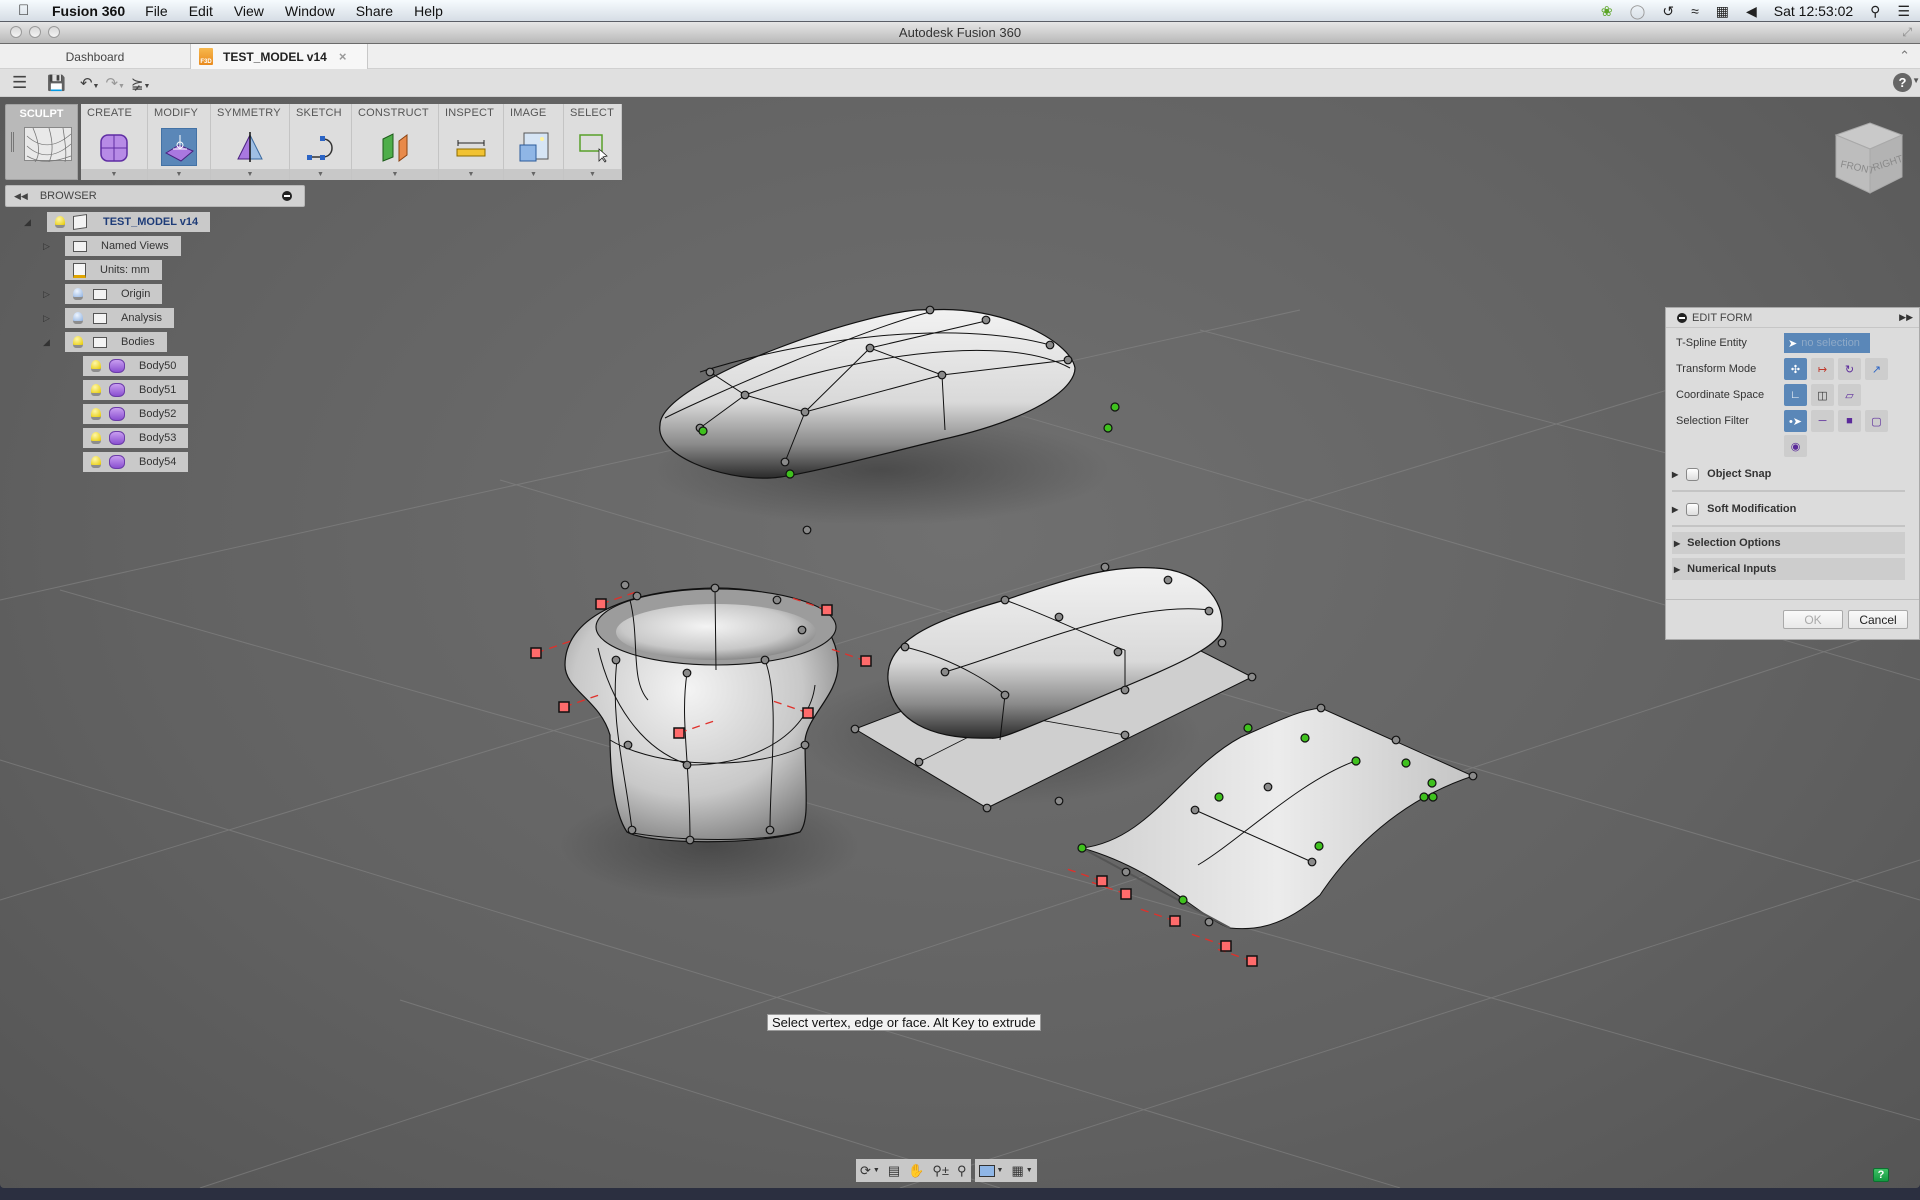  What do you see at coordinates (1822, 395) in the screenshot?
I see `view-space-icon: ◫` at bounding box center [1822, 395].